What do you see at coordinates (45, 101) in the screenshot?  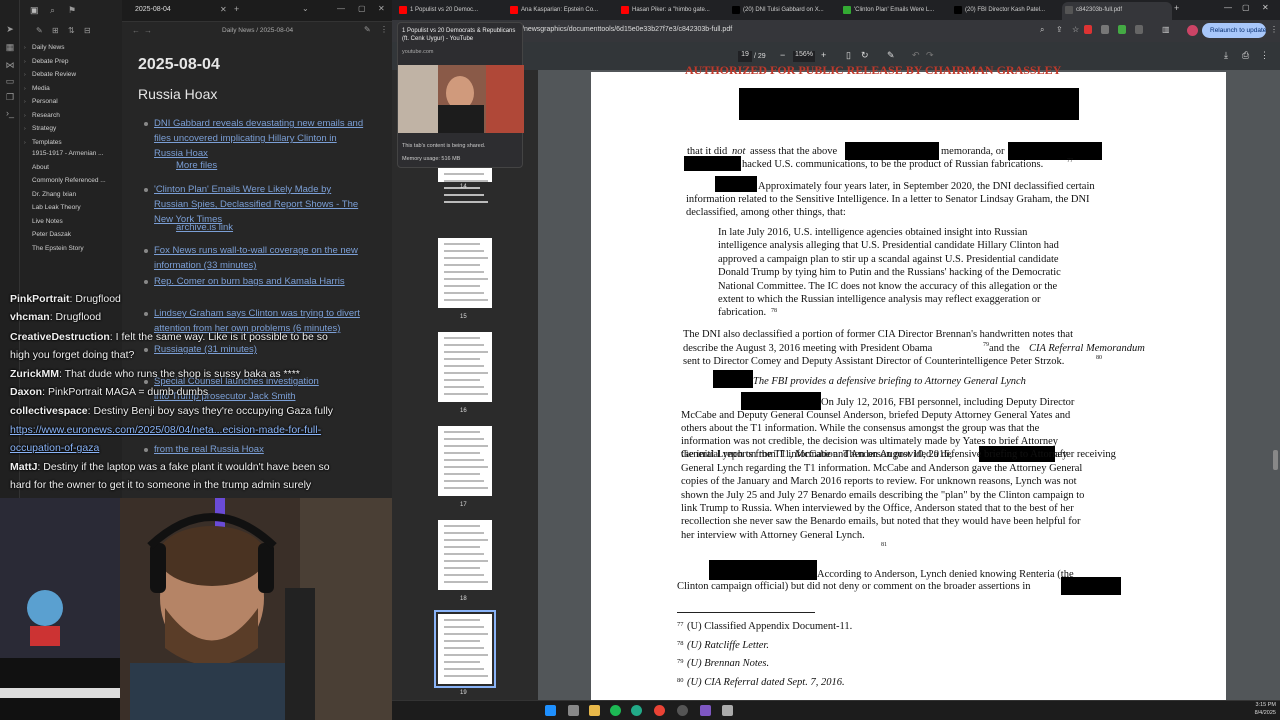 I see `sidebar-item: Personal` at bounding box center [45, 101].